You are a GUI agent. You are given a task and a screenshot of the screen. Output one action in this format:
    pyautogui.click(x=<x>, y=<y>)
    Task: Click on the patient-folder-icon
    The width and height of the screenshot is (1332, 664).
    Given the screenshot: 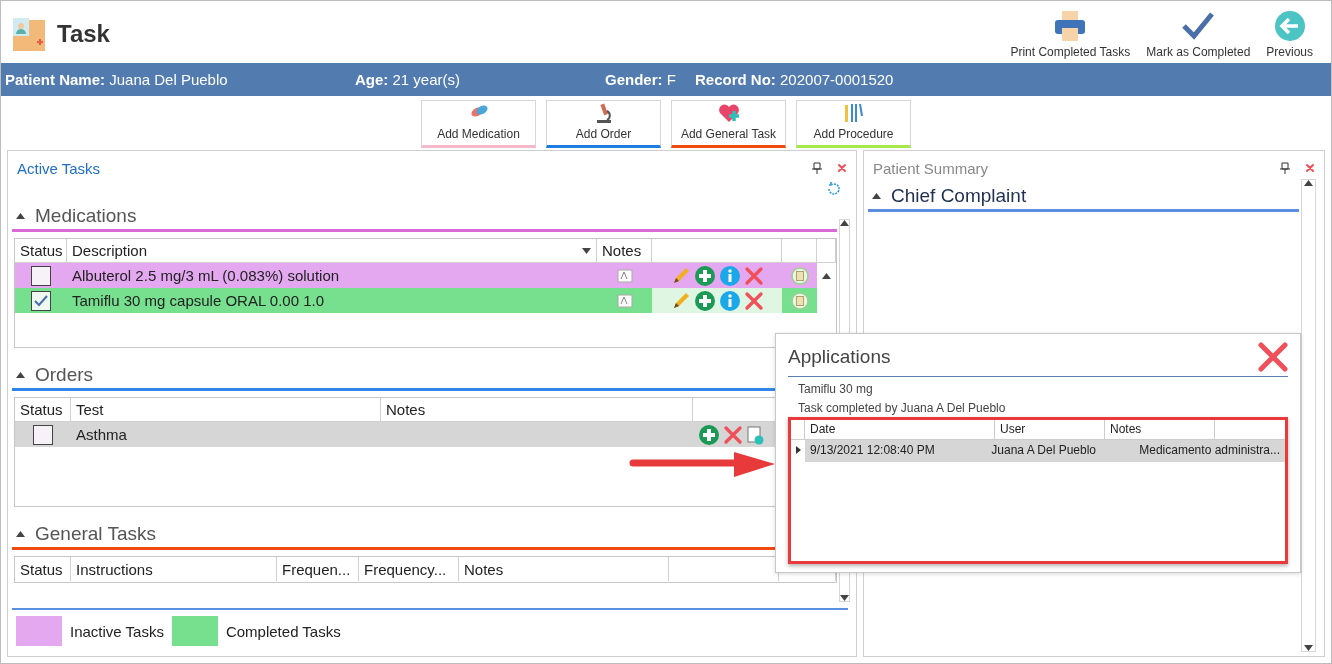 What is the action you would take?
    pyautogui.click(x=29, y=34)
    